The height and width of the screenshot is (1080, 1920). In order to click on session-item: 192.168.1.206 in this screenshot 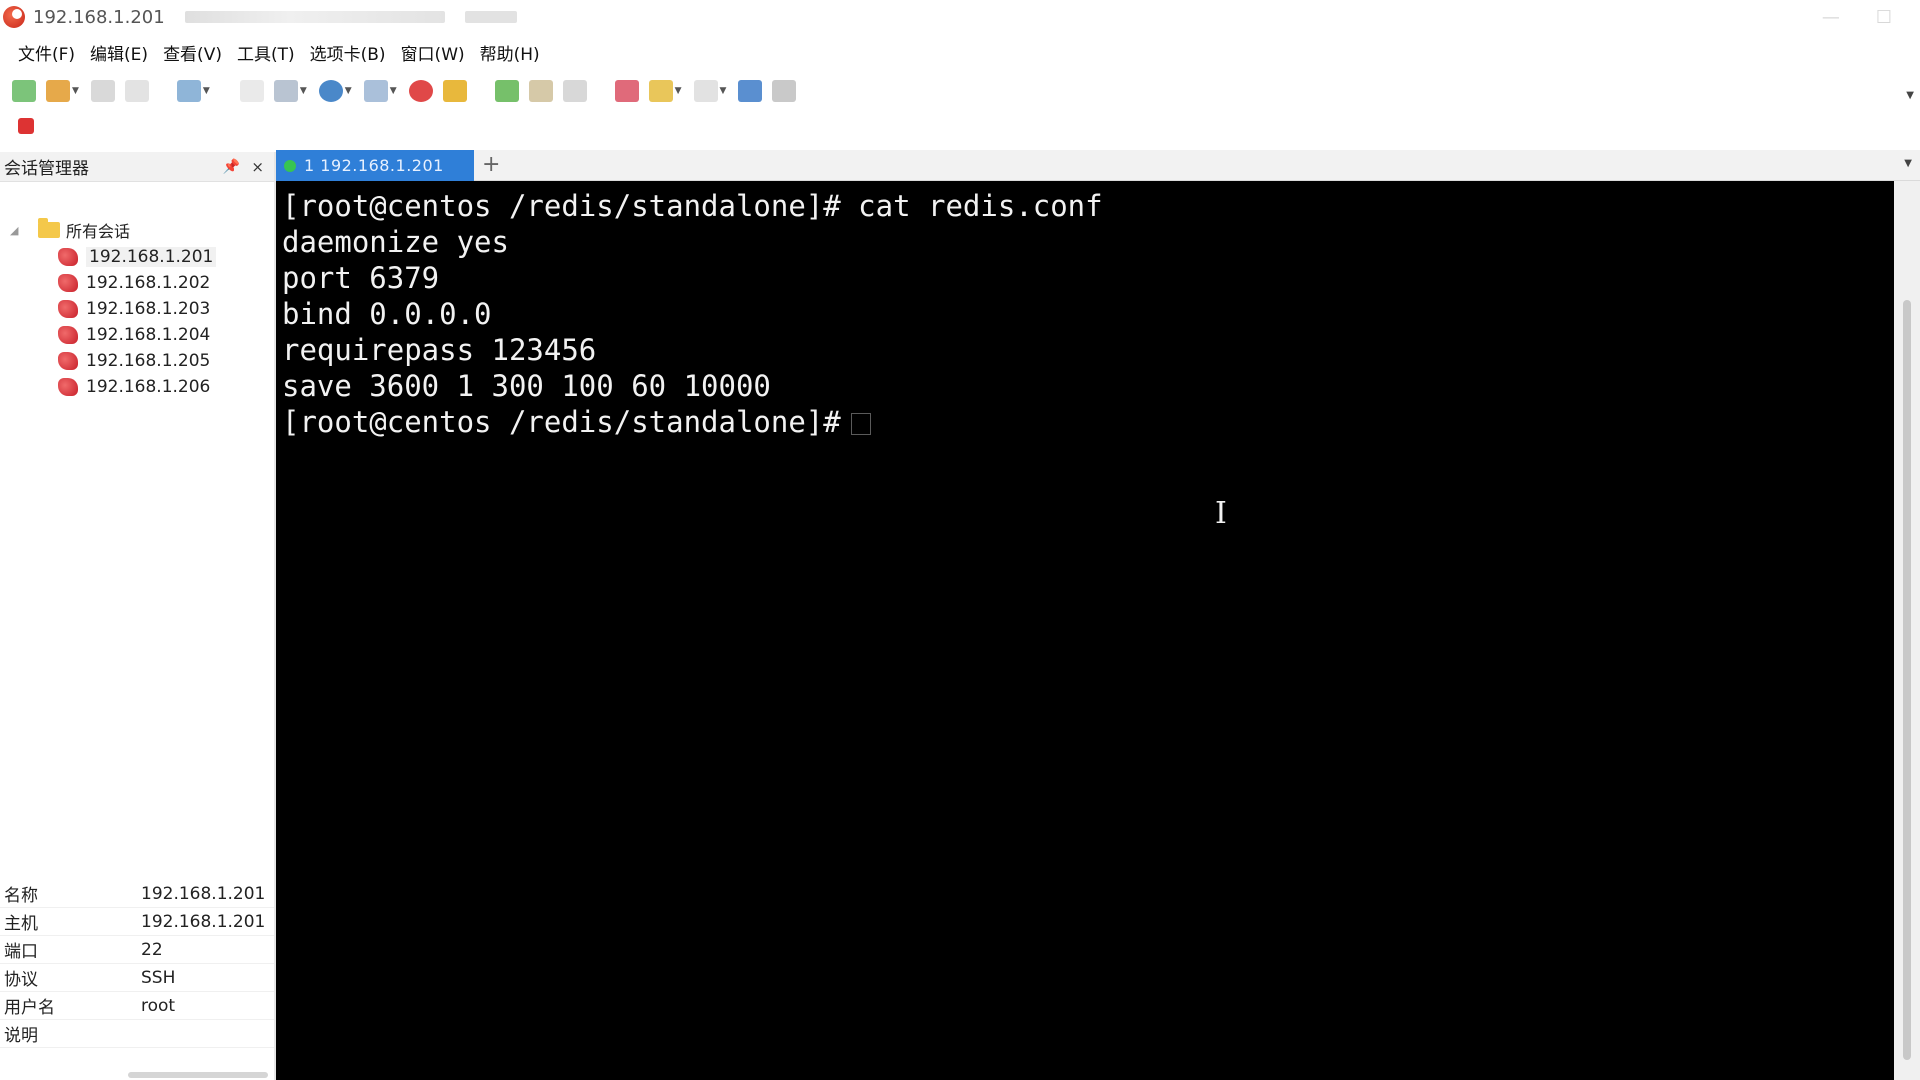, I will do `click(137, 387)`.